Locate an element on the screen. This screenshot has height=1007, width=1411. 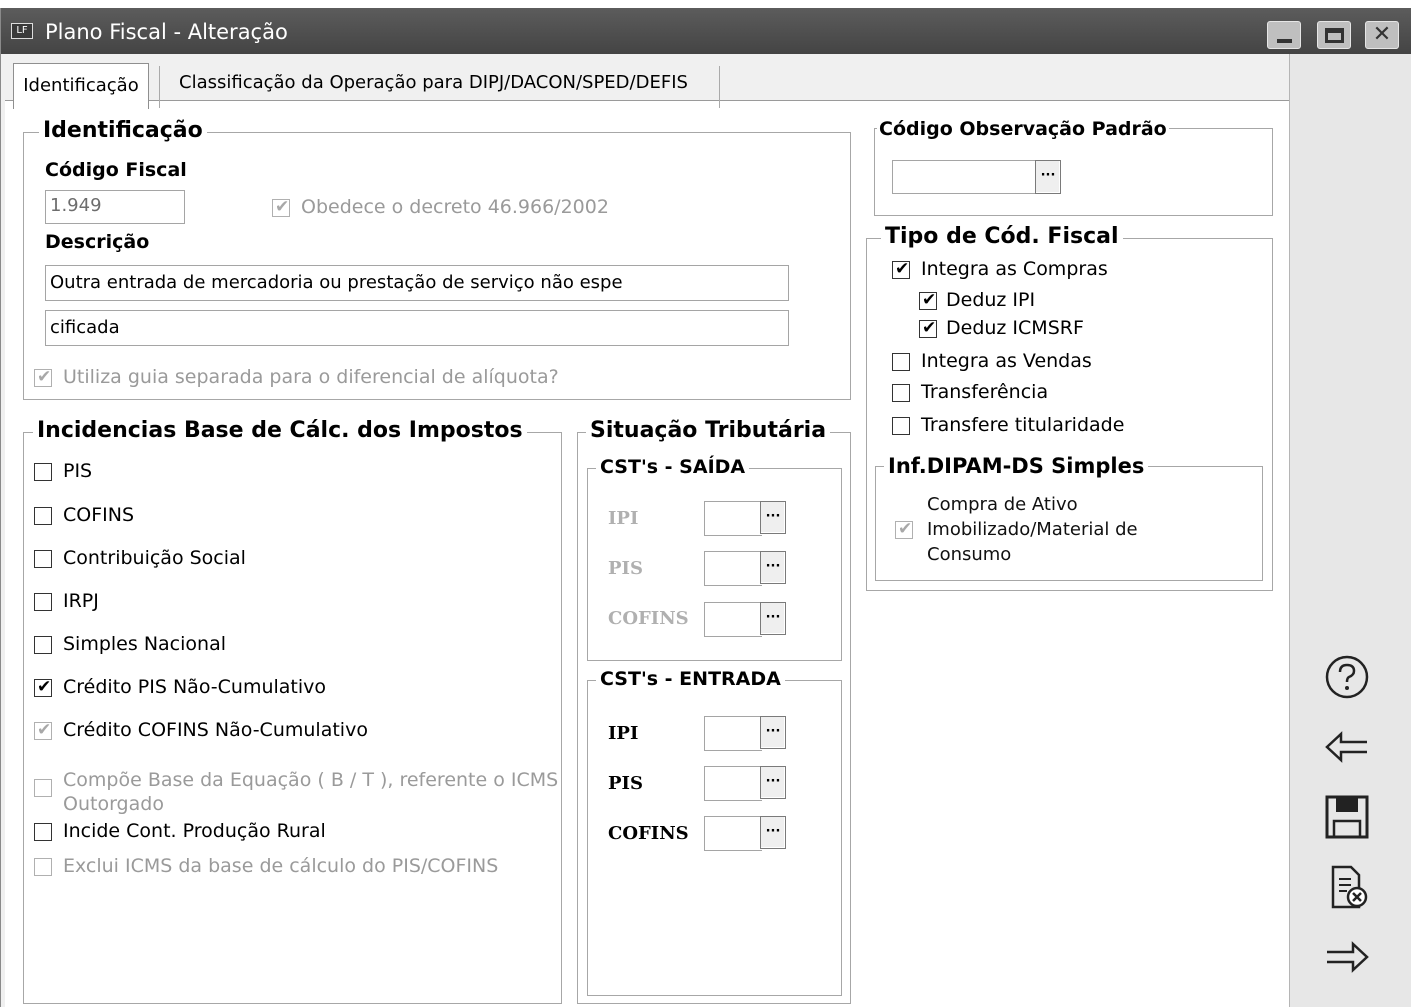
credito-pis-checkbox: ✔ Crédito PIS Não-Cumulativo is located at coordinates (180, 687).